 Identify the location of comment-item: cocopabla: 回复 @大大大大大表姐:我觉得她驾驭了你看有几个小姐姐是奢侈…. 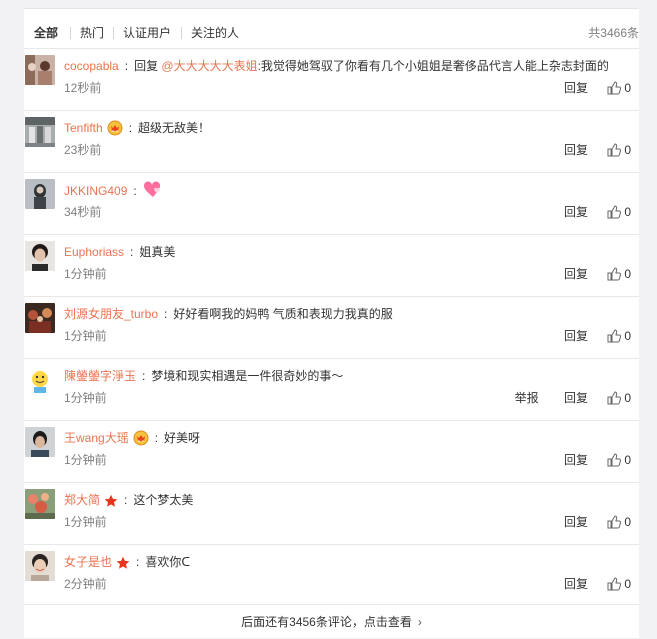
(331, 79).